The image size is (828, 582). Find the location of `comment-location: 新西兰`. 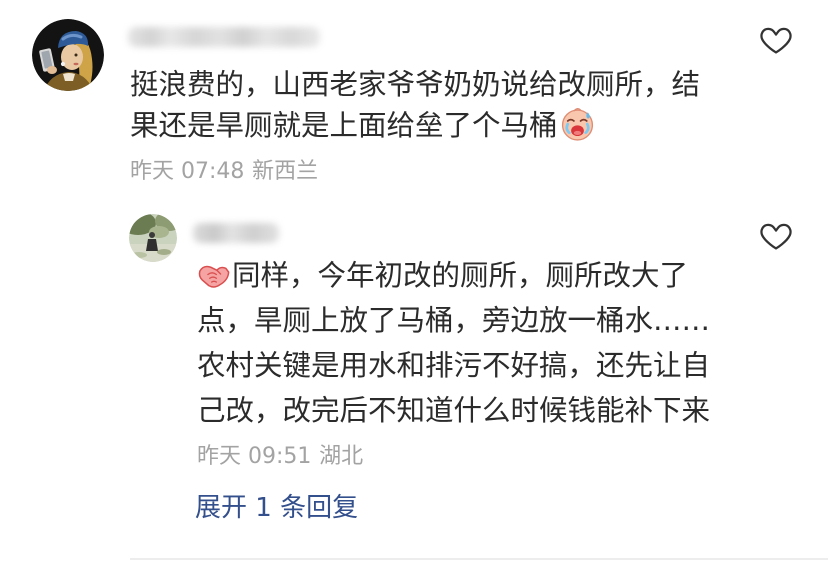

comment-location: 新西兰 is located at coordinates (285, 171).